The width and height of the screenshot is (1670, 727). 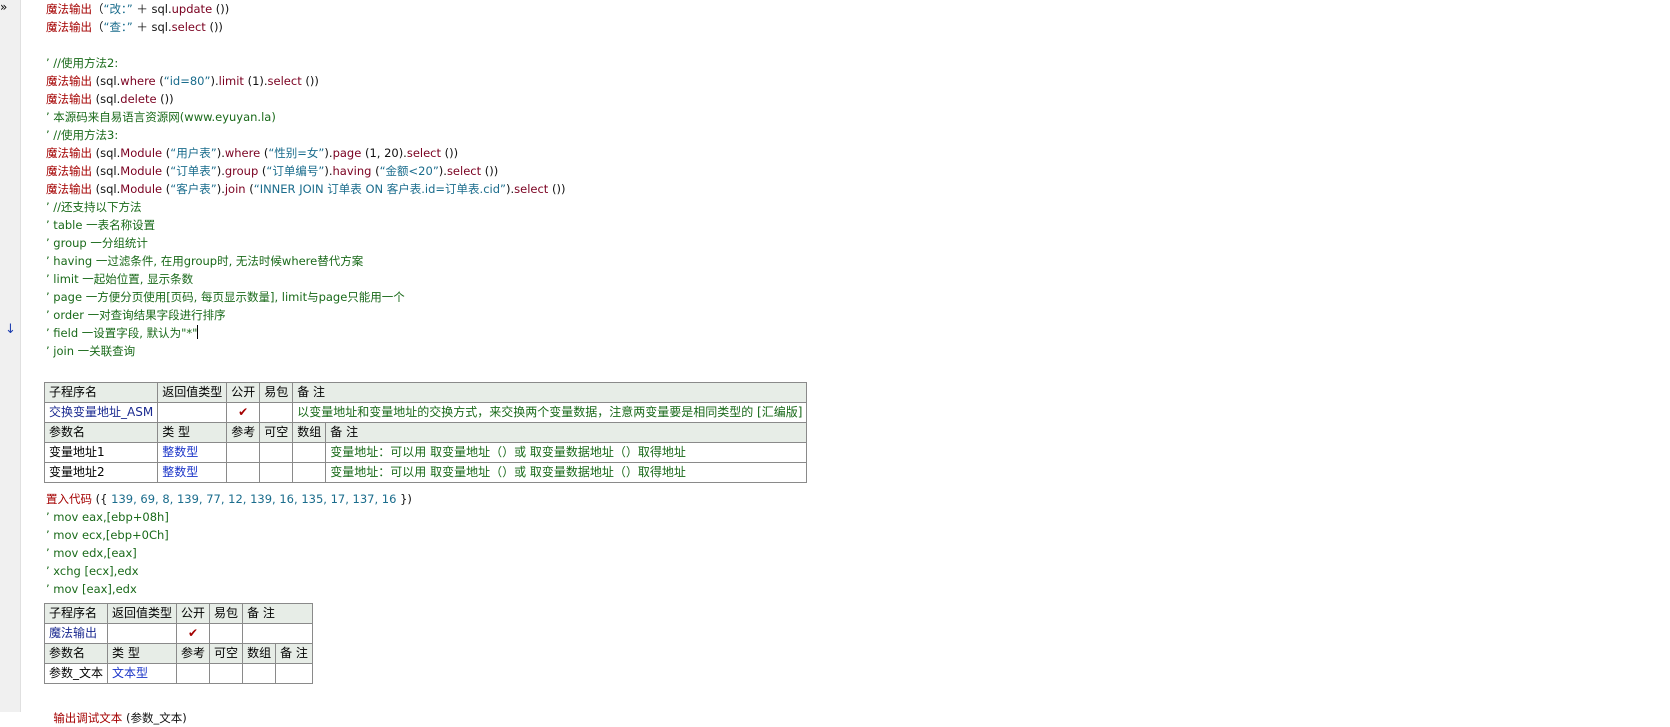 What do you see at coordinates (846, 351) in the screenshot?
I see `code-line: ’ join 一关联查询` at bounding box center [846, 351].